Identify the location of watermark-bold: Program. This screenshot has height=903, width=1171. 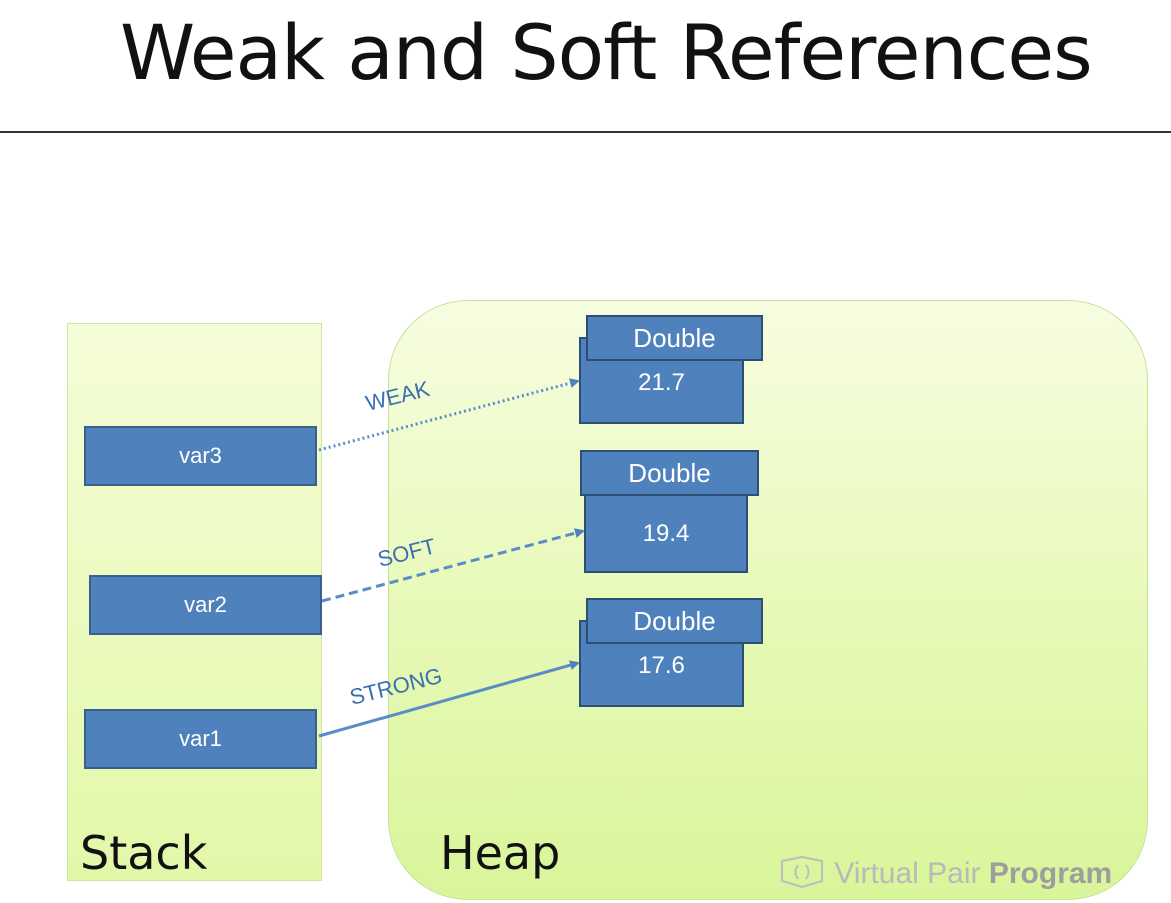
(1050, 873).